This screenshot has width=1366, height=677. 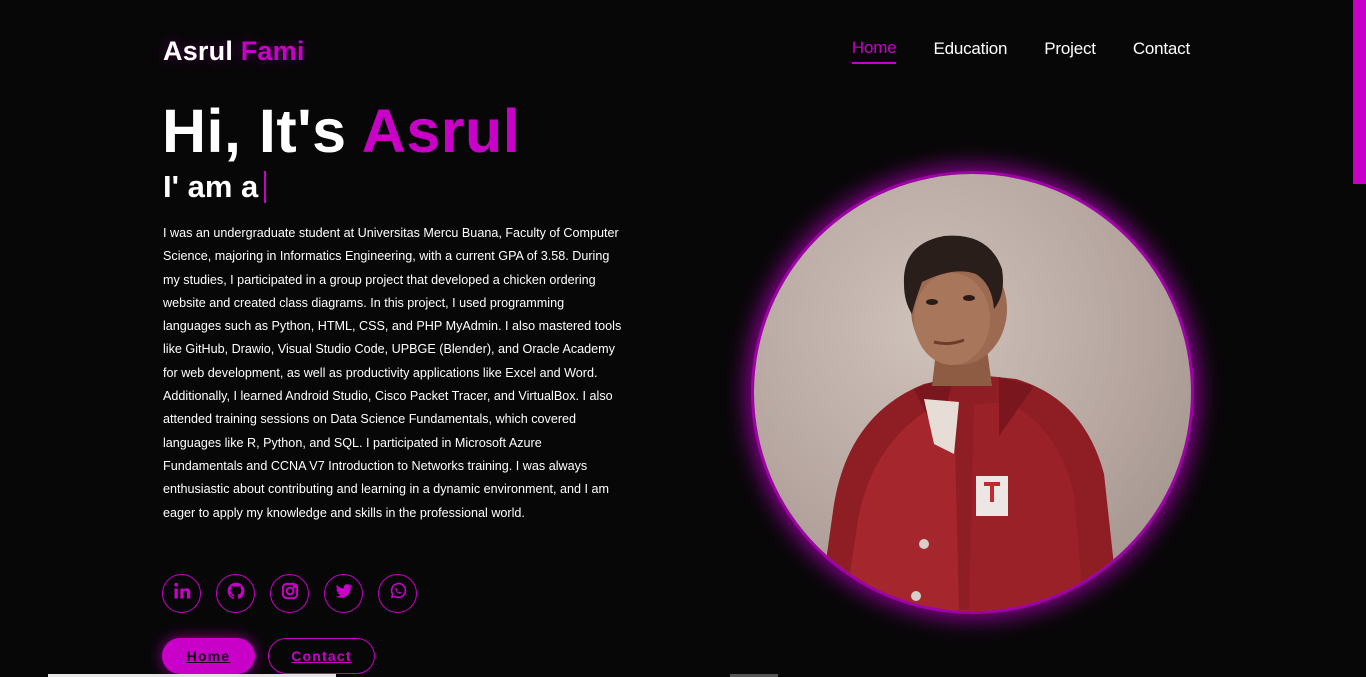 I want to click on hero-name: Asrul, so click(x=441, y=131).